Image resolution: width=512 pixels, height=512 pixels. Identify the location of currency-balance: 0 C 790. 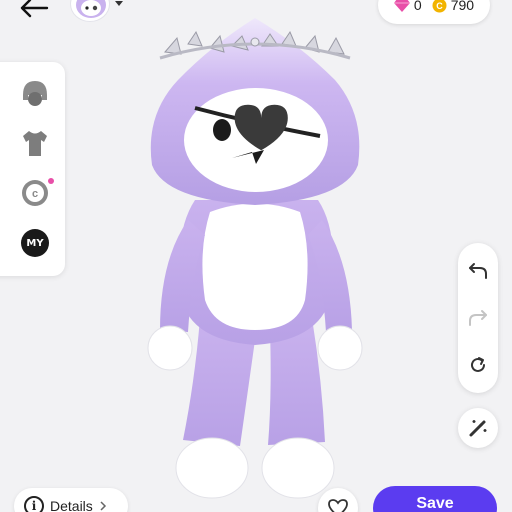
(434, 12).